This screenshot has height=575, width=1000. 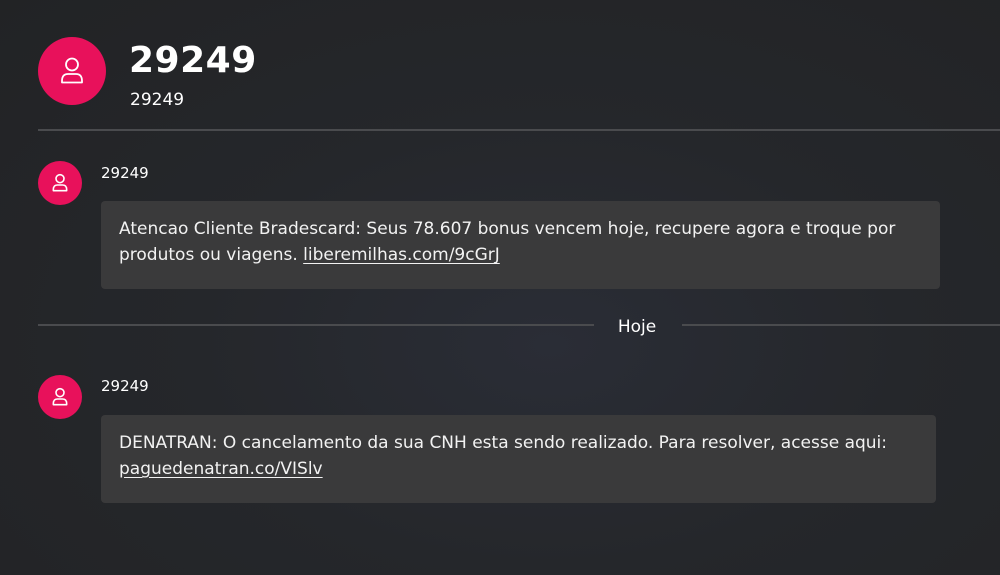 What do you see at coordinates (193, 60) in the screenshot?
I see `contact-name: 29249` at bounding box center [193, 60].